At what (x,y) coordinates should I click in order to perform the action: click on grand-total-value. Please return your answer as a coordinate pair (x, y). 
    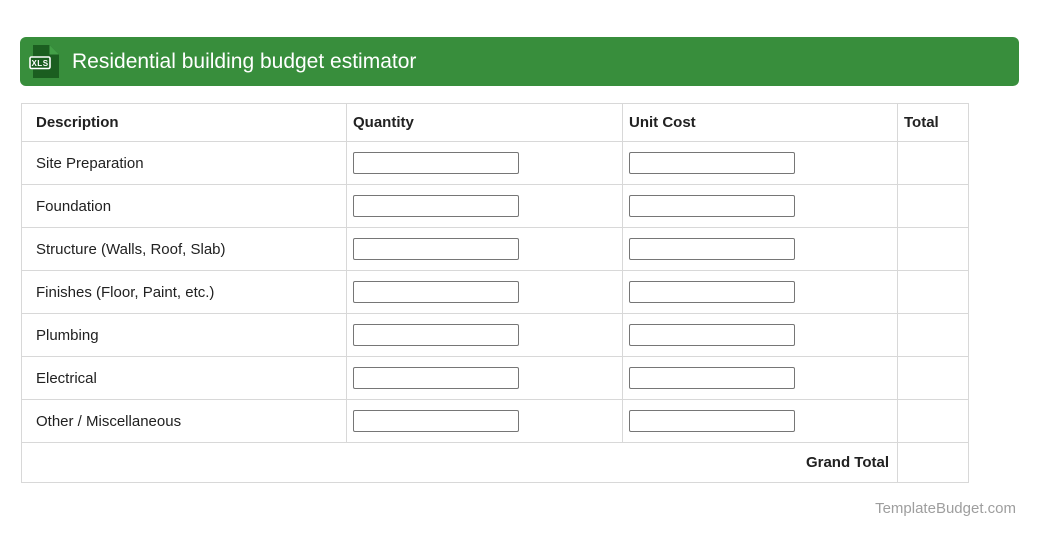
    Looking at the image, I should click on (933, 462).